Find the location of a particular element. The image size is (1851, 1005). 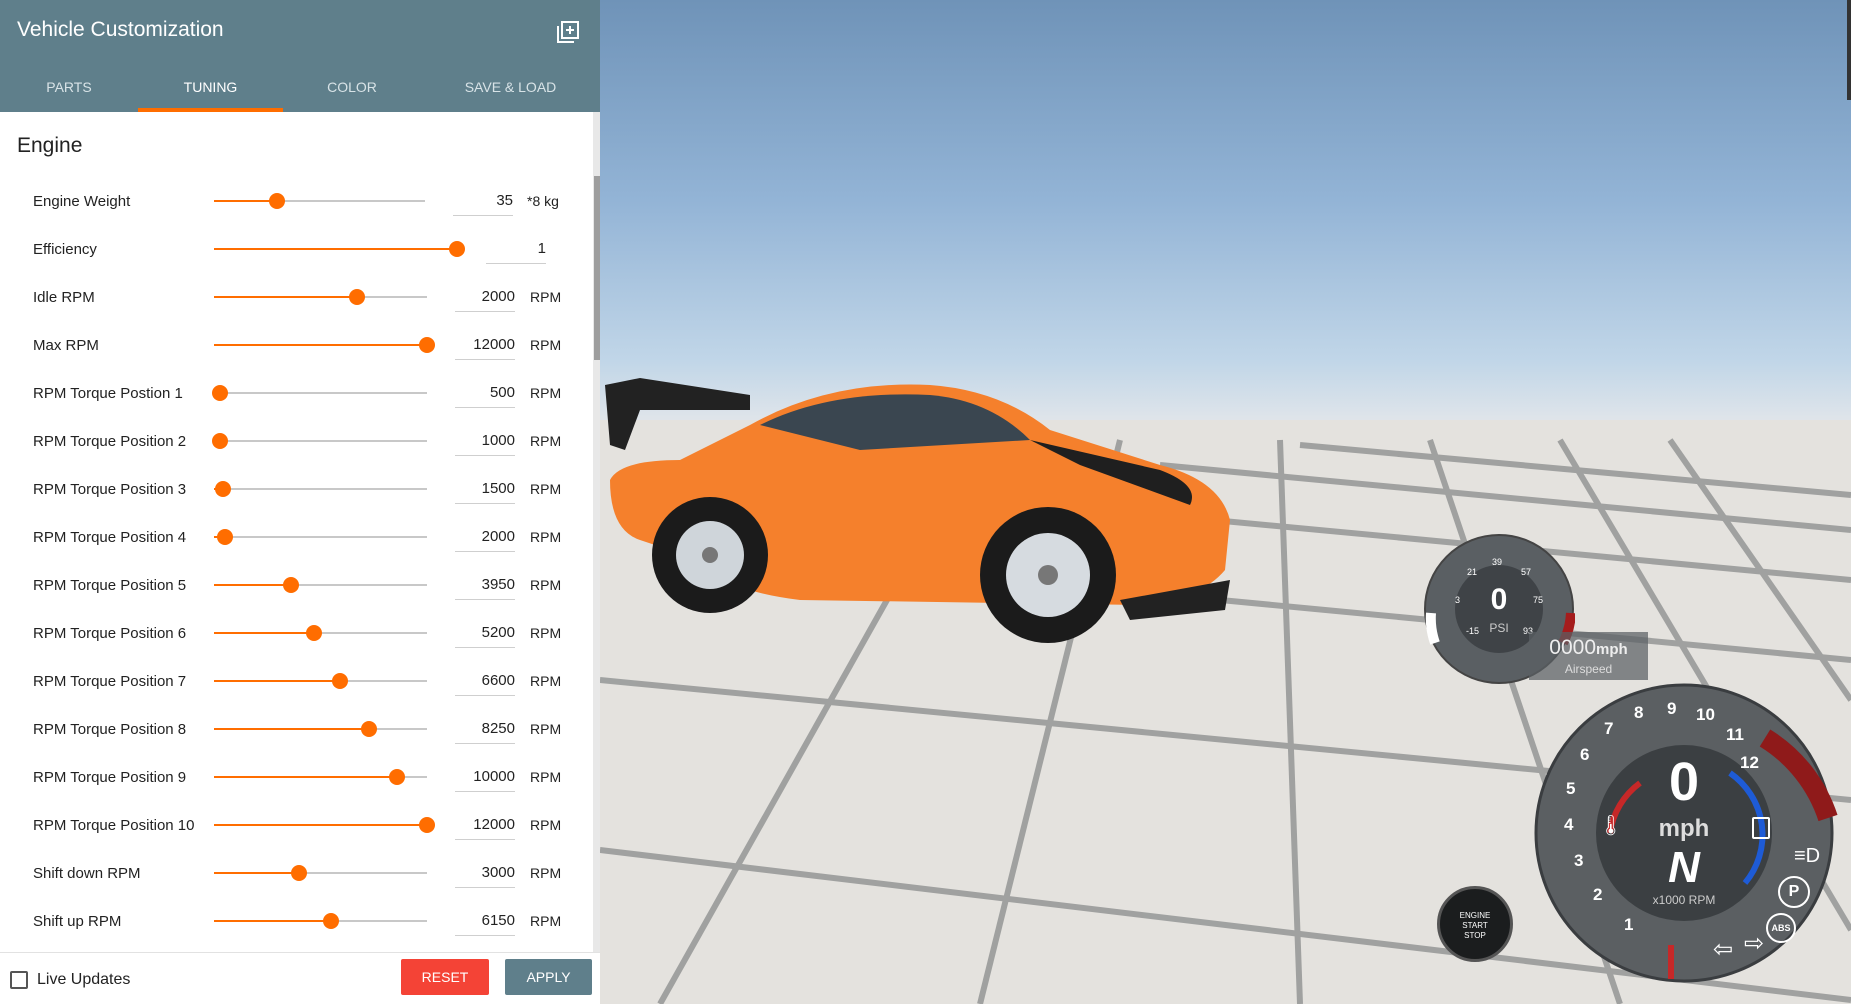

panel-title: Vehicle Customization is located at coordinates (120, 29).